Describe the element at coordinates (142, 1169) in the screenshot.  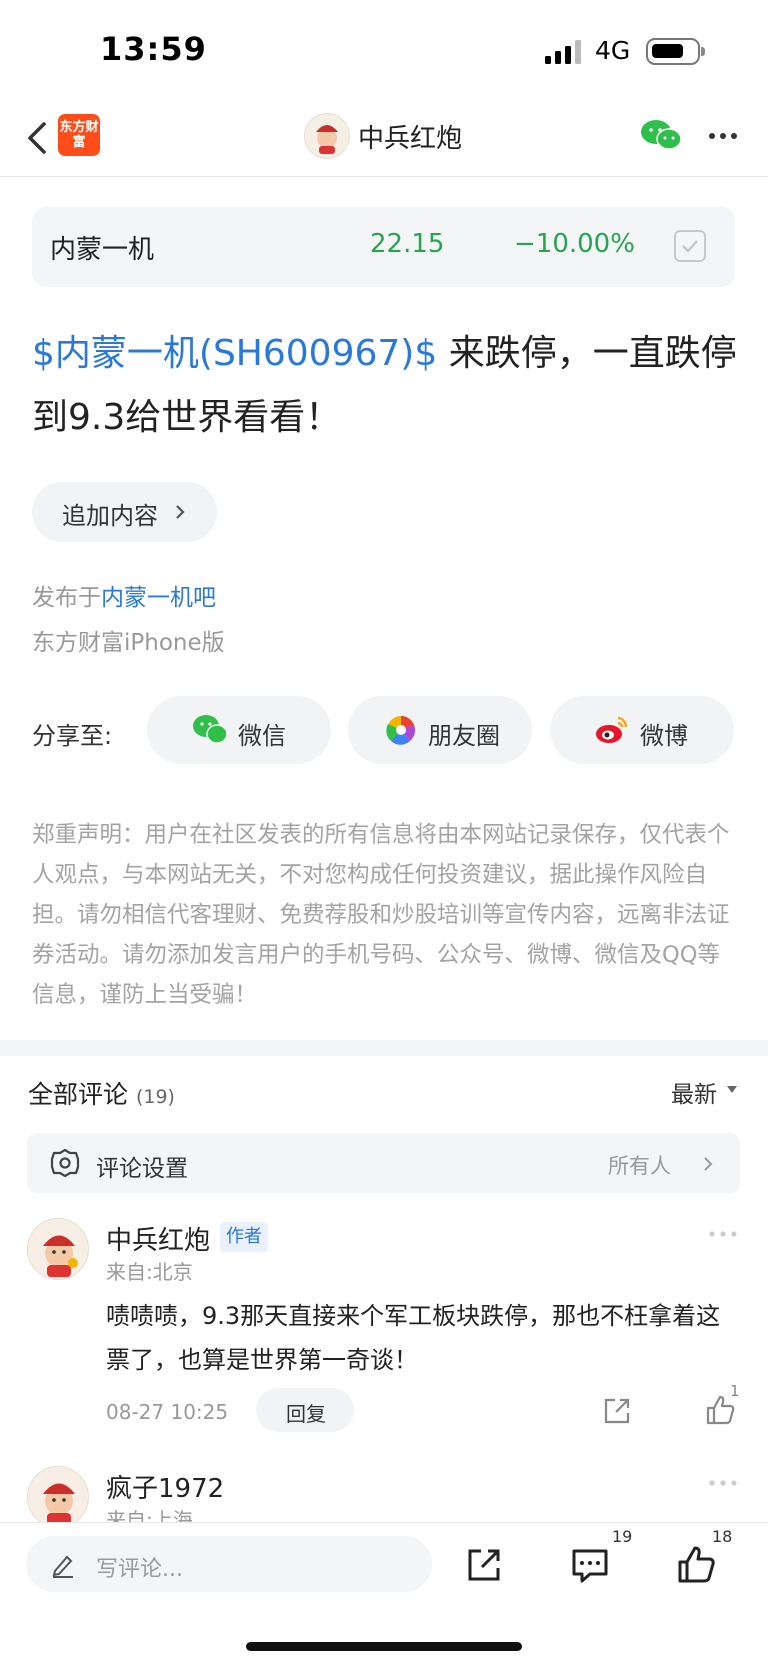
I see `comment-settings-label: 评论设置` at that location.